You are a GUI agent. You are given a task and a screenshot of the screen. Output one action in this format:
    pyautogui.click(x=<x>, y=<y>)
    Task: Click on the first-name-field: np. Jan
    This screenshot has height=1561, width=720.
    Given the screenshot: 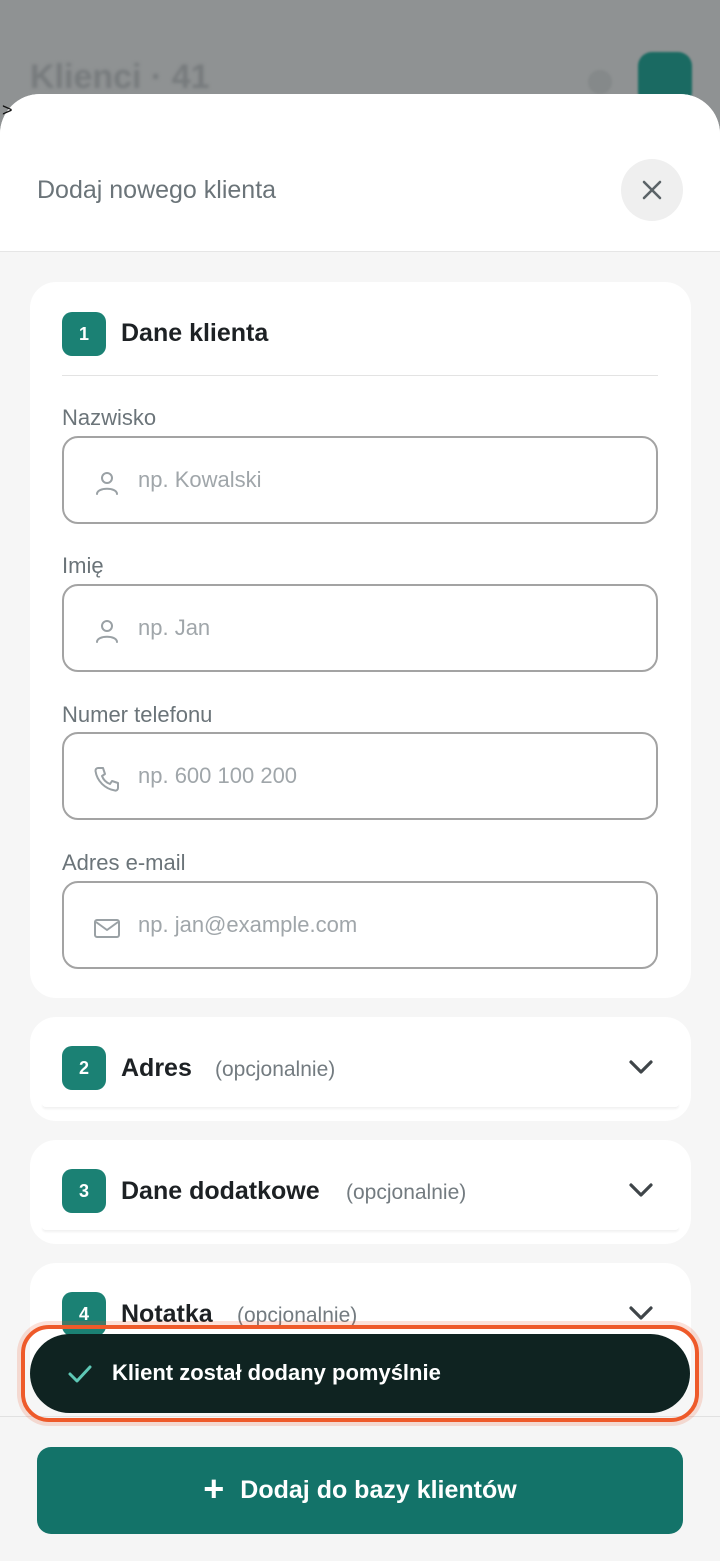 What is the action you would take?
    pyautogui.click(x=360, y=628)
    